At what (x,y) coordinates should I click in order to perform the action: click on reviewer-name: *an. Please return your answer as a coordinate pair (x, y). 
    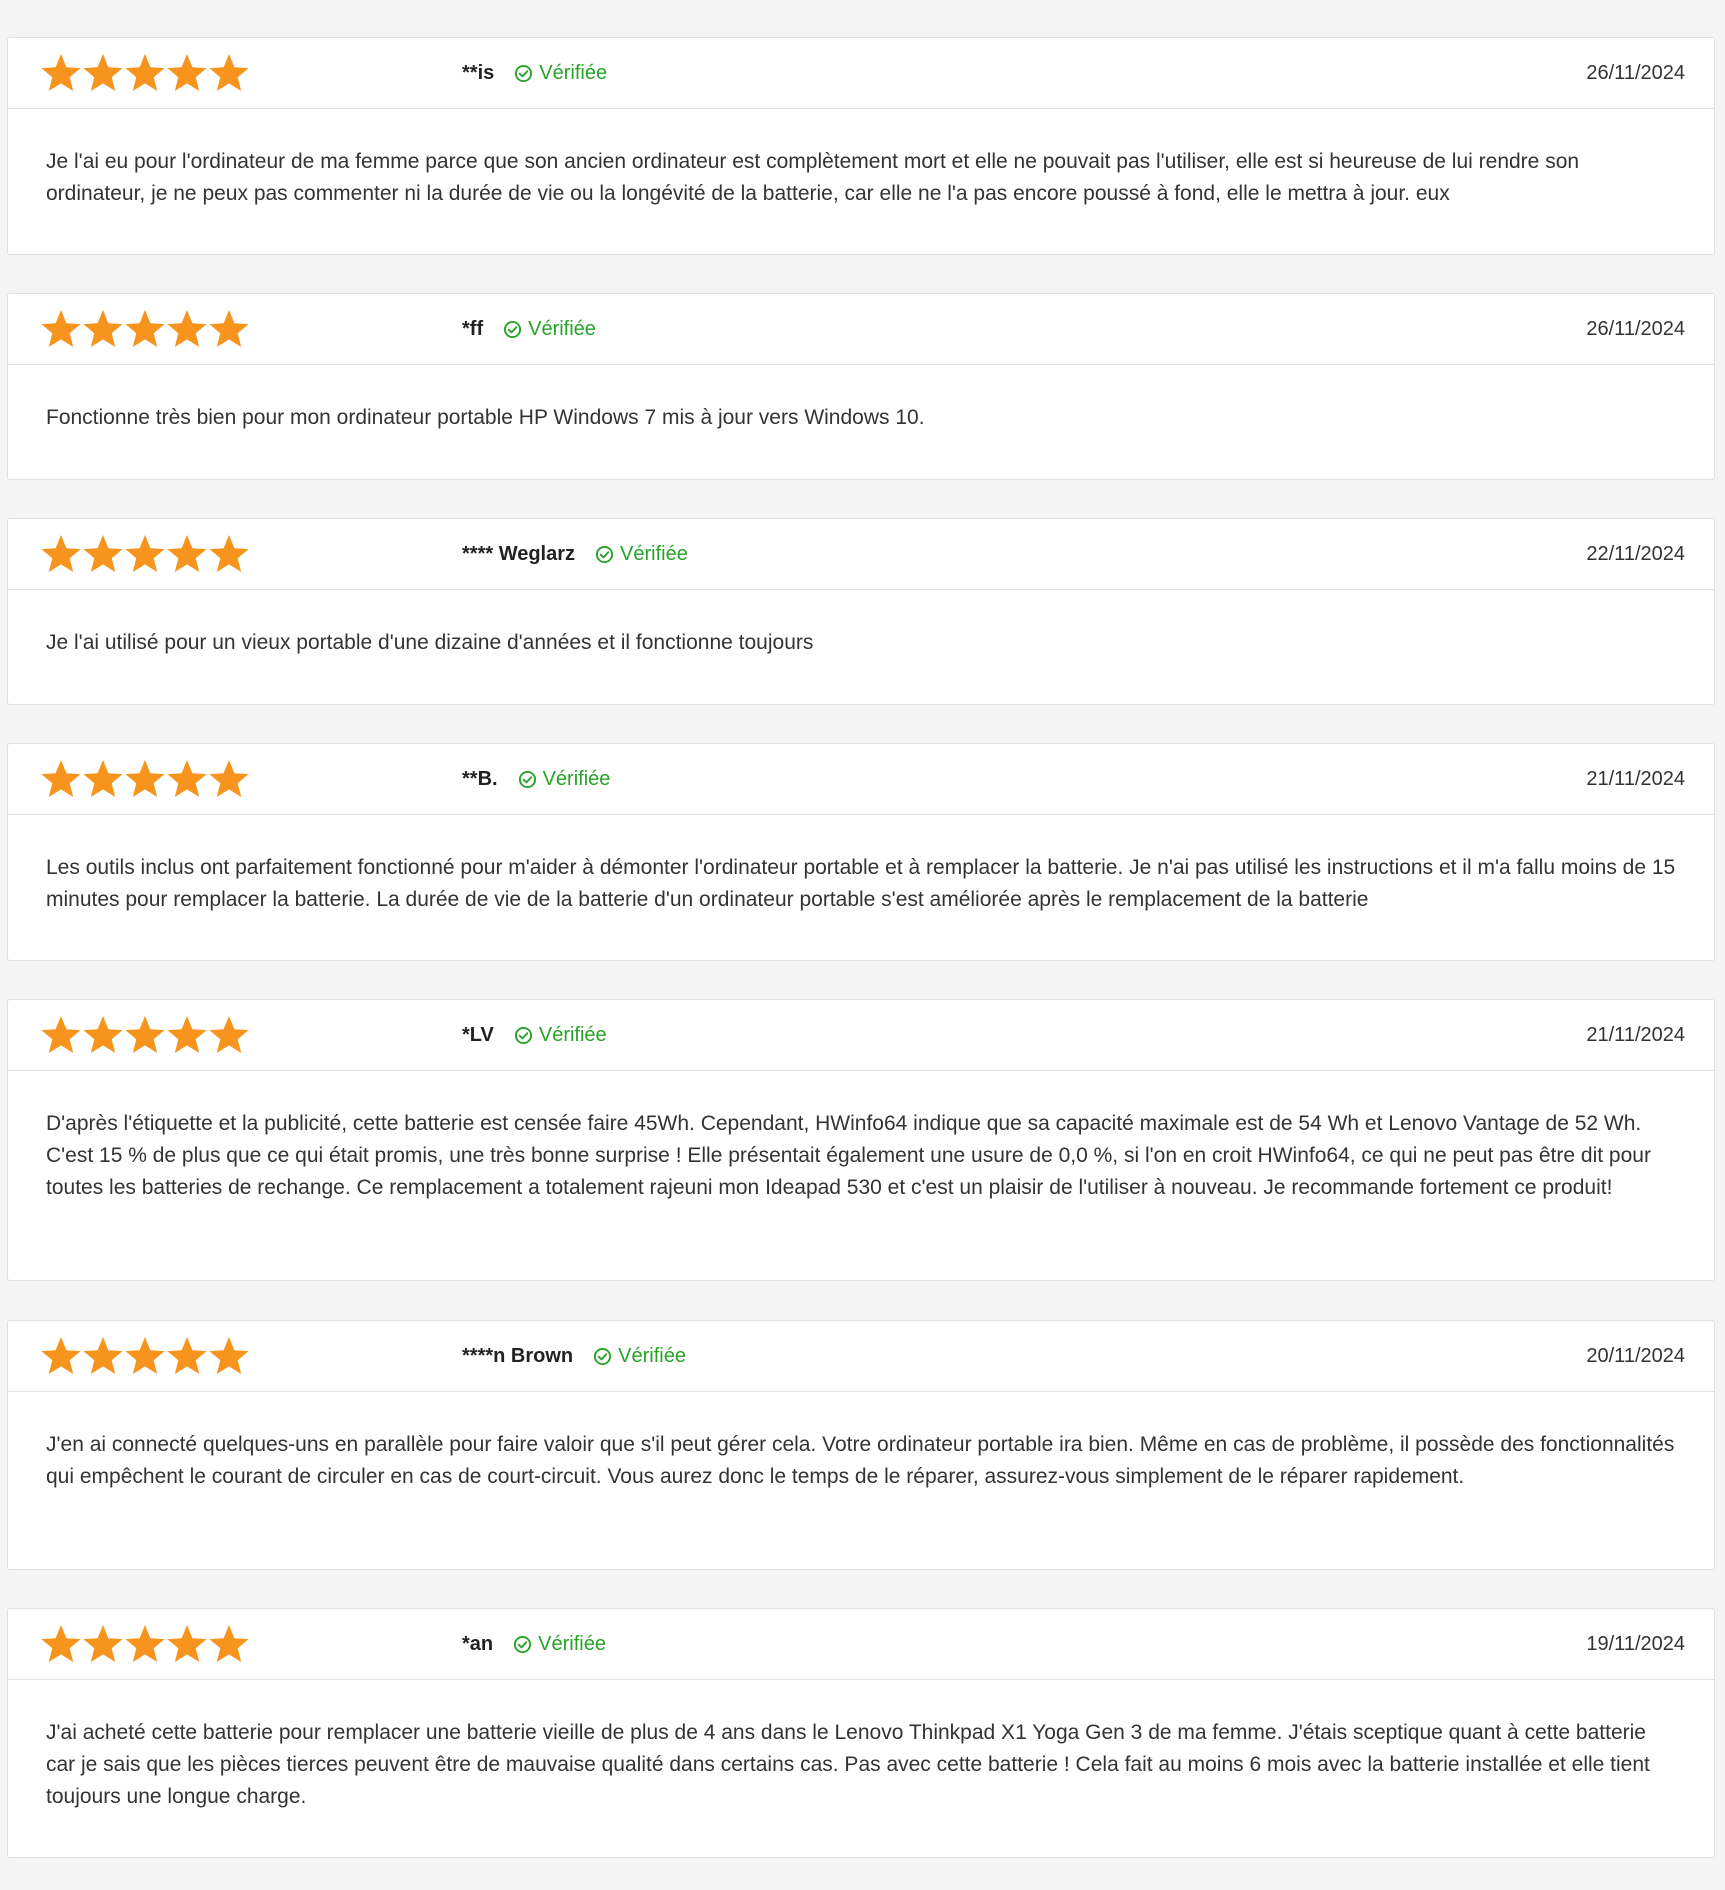
    Looking at the image, I should click on (478, 1644).